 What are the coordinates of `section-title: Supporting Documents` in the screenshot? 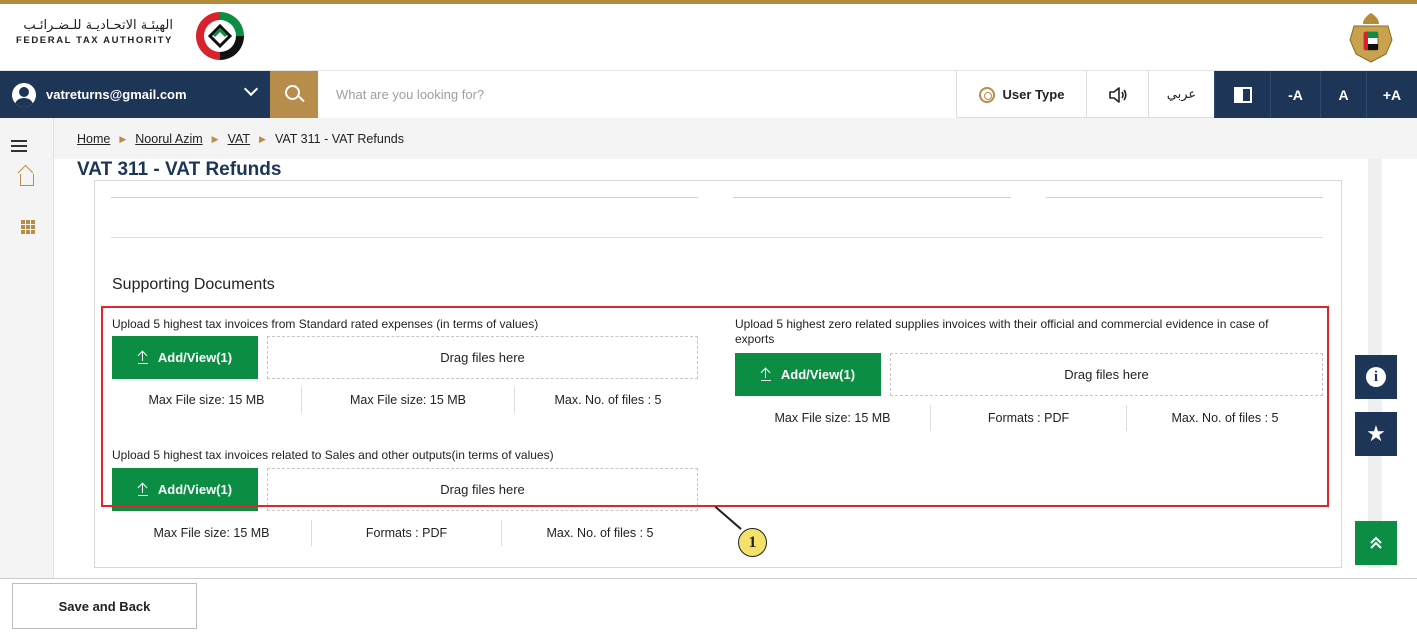 It's located at (193, 284).